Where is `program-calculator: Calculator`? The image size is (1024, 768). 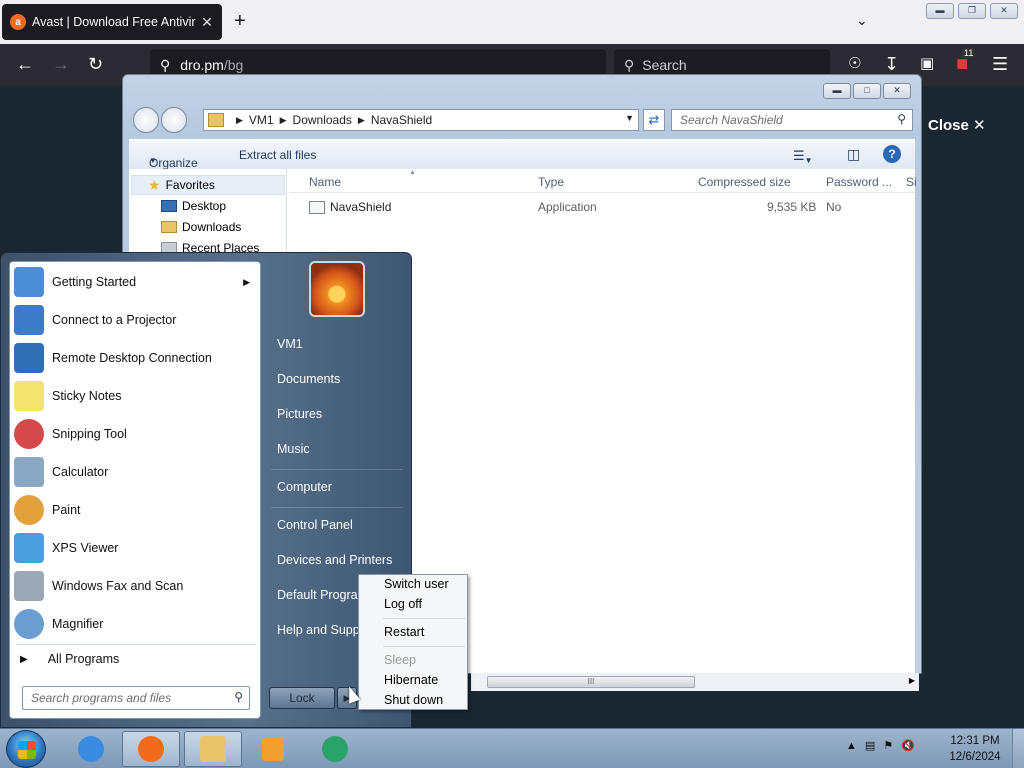 program-calculator: Calculator is located at coordinates (136, 472).